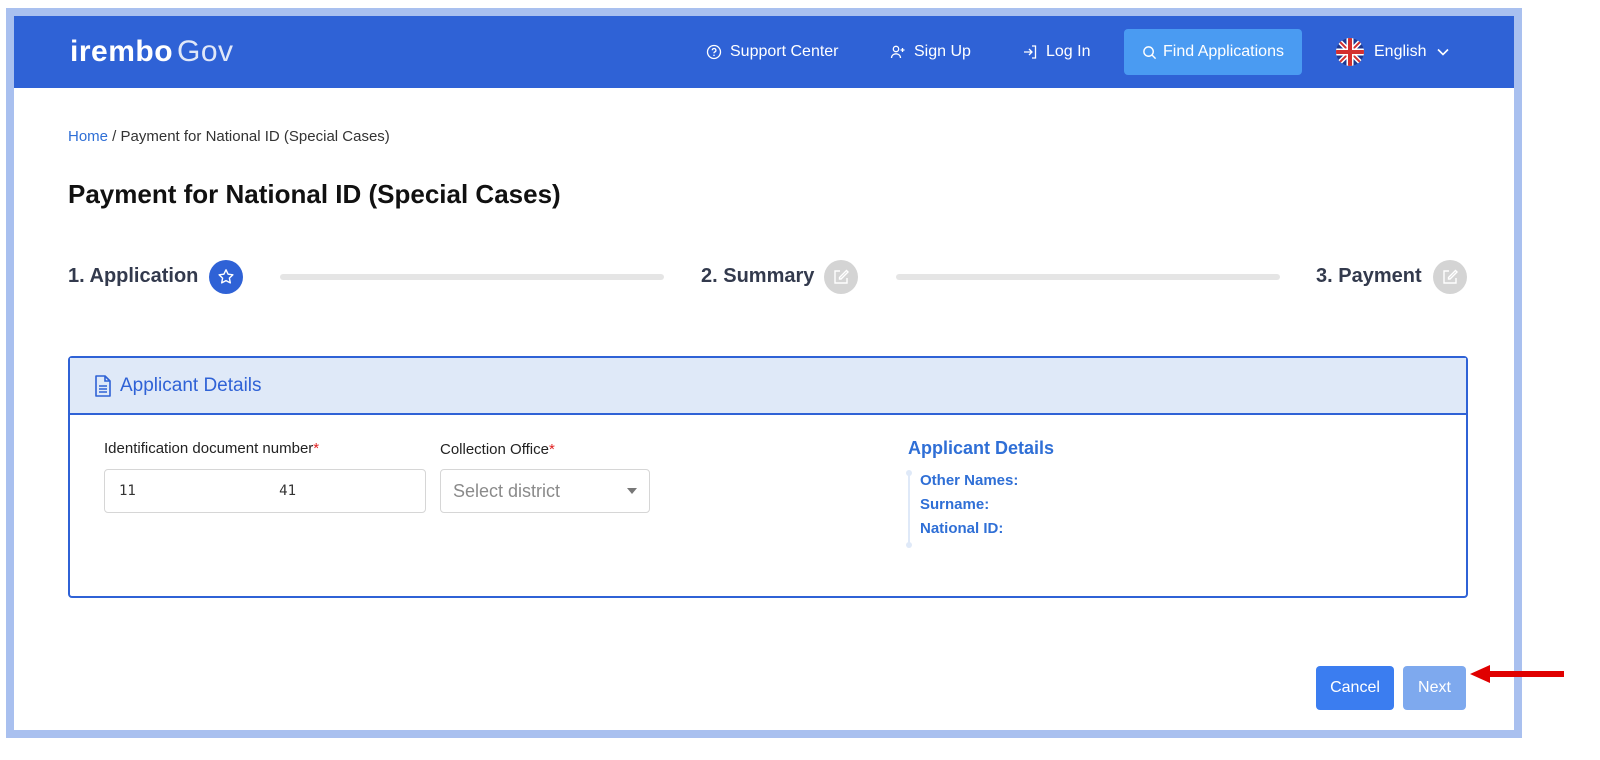  I want to click on language-label: English, so click(1400, 51).